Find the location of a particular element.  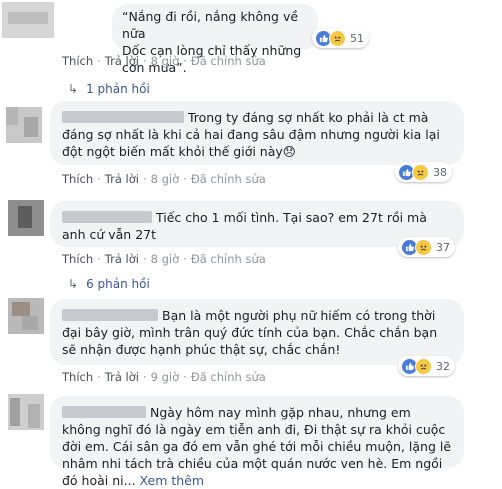

reaction-summary: 32 is located at coordinates (426, 366).